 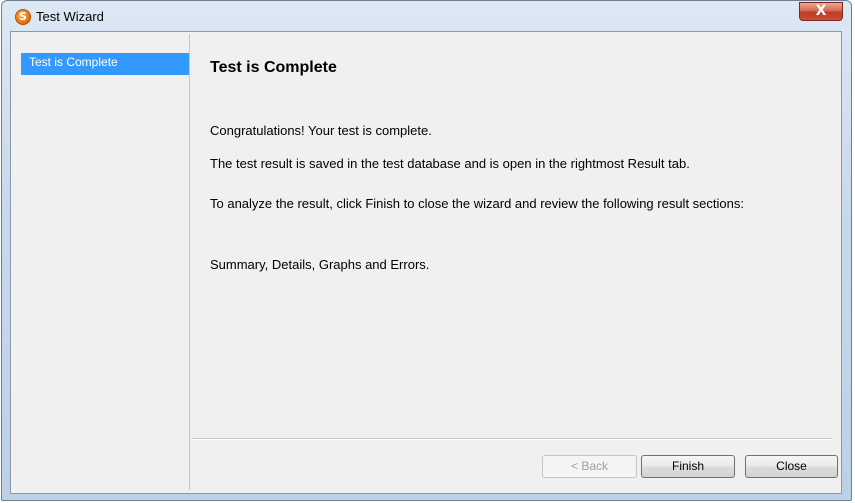 I want to click on result-sections-text: Summary, Details, Graphs and Errors., so click(x=320, y=264).